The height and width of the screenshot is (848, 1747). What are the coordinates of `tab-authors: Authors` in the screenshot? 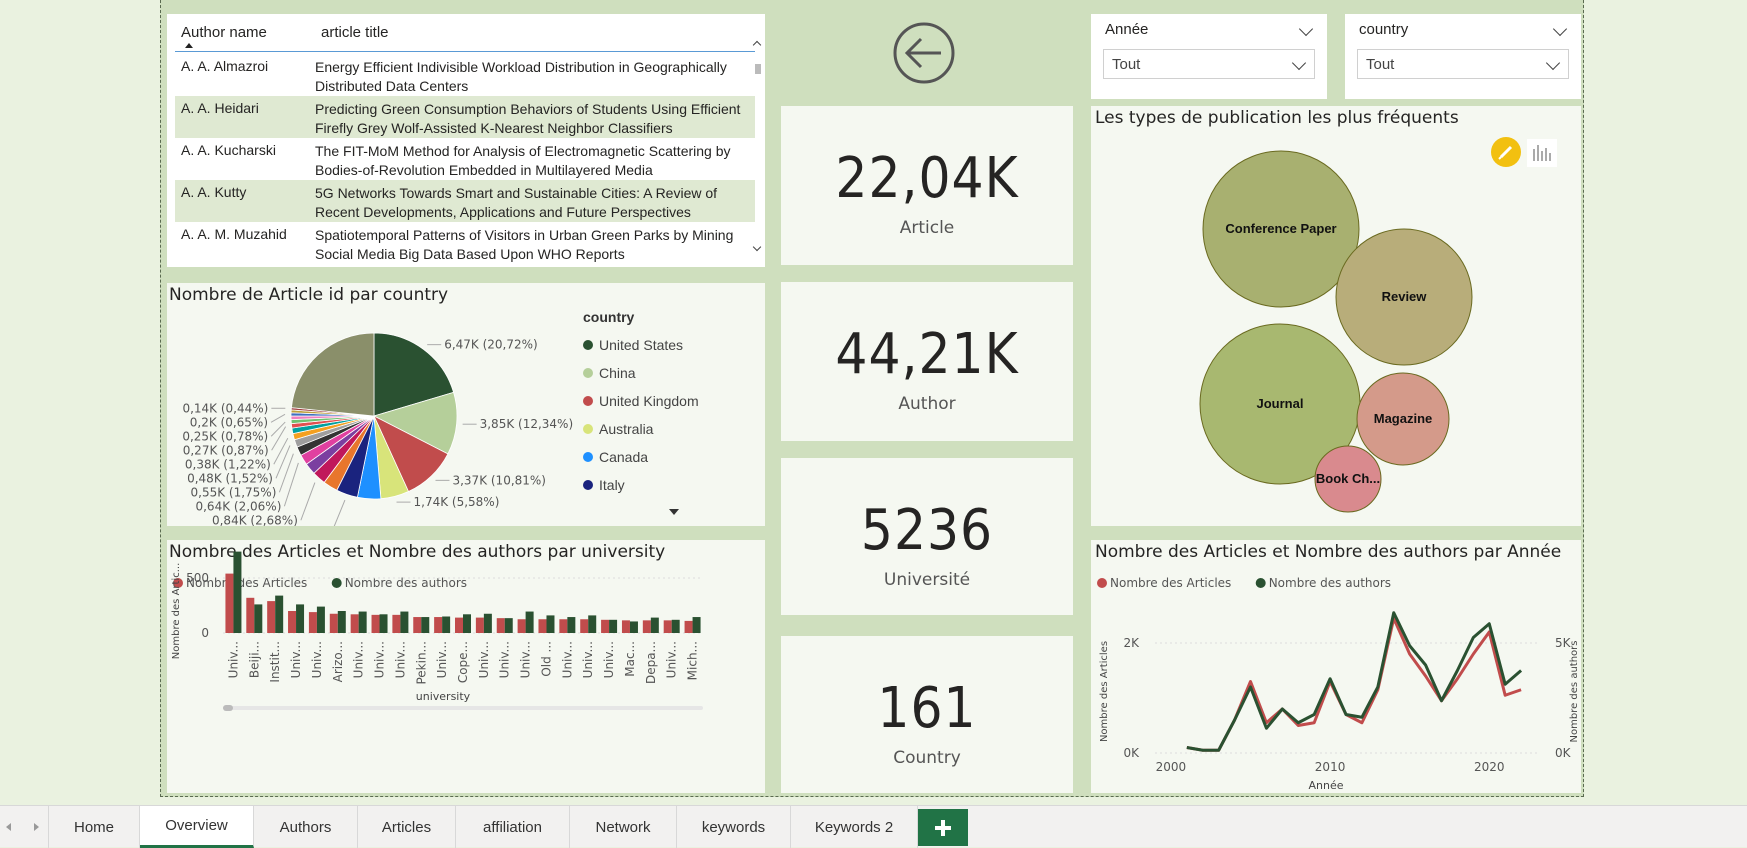 It's located at (306, 827).